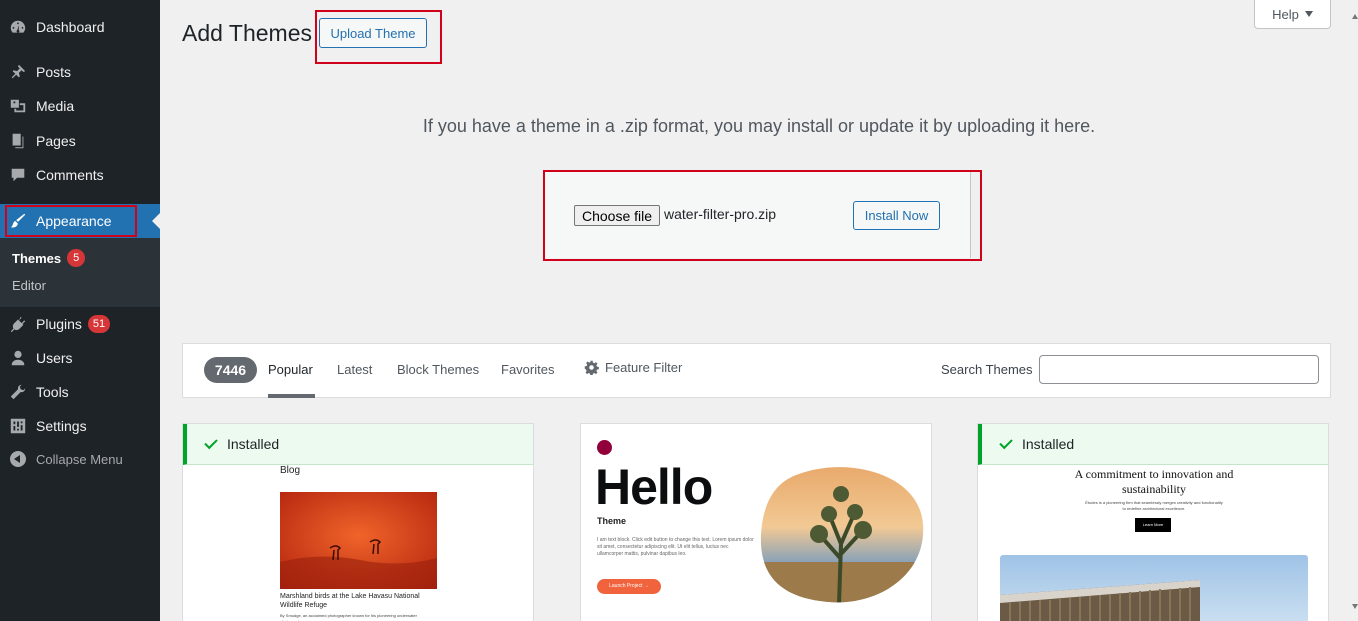 The image size is (1358, 621). What do you see at coordinates (61, 426) in the screenshot?
I see `menu-settings-label: Settings` at bounding box center [61, 426].